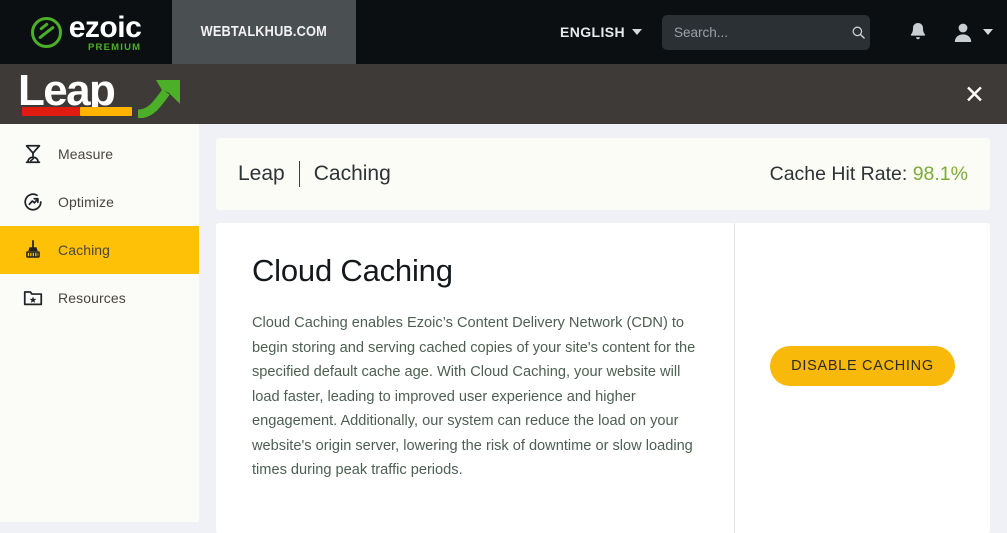 This screenshot has width=1007, height=533. I want to click on account-menu-button, so click(967, 32).